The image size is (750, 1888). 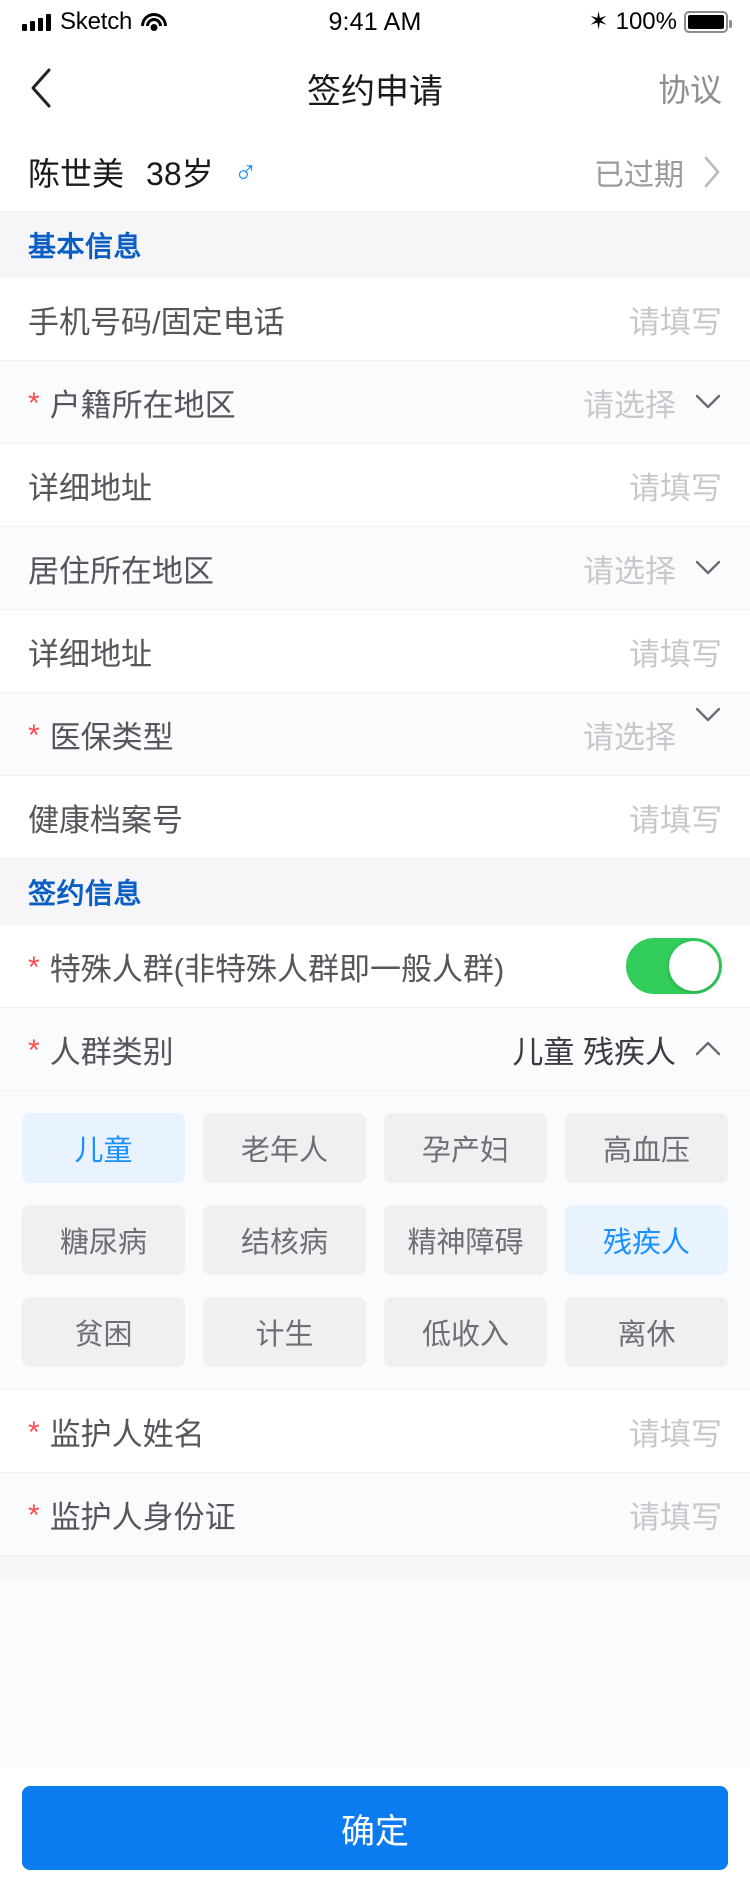 I want to click on category-chip: 孕产妇, so click(x=465, y=1148).